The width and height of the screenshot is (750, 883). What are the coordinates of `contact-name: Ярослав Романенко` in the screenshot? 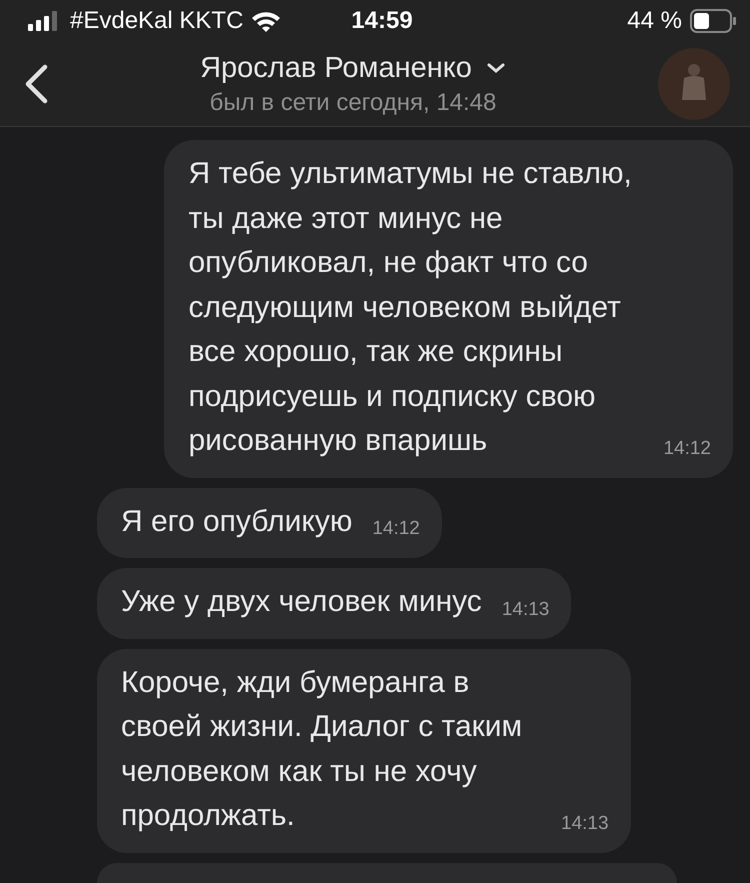 It's located at (336, 68).